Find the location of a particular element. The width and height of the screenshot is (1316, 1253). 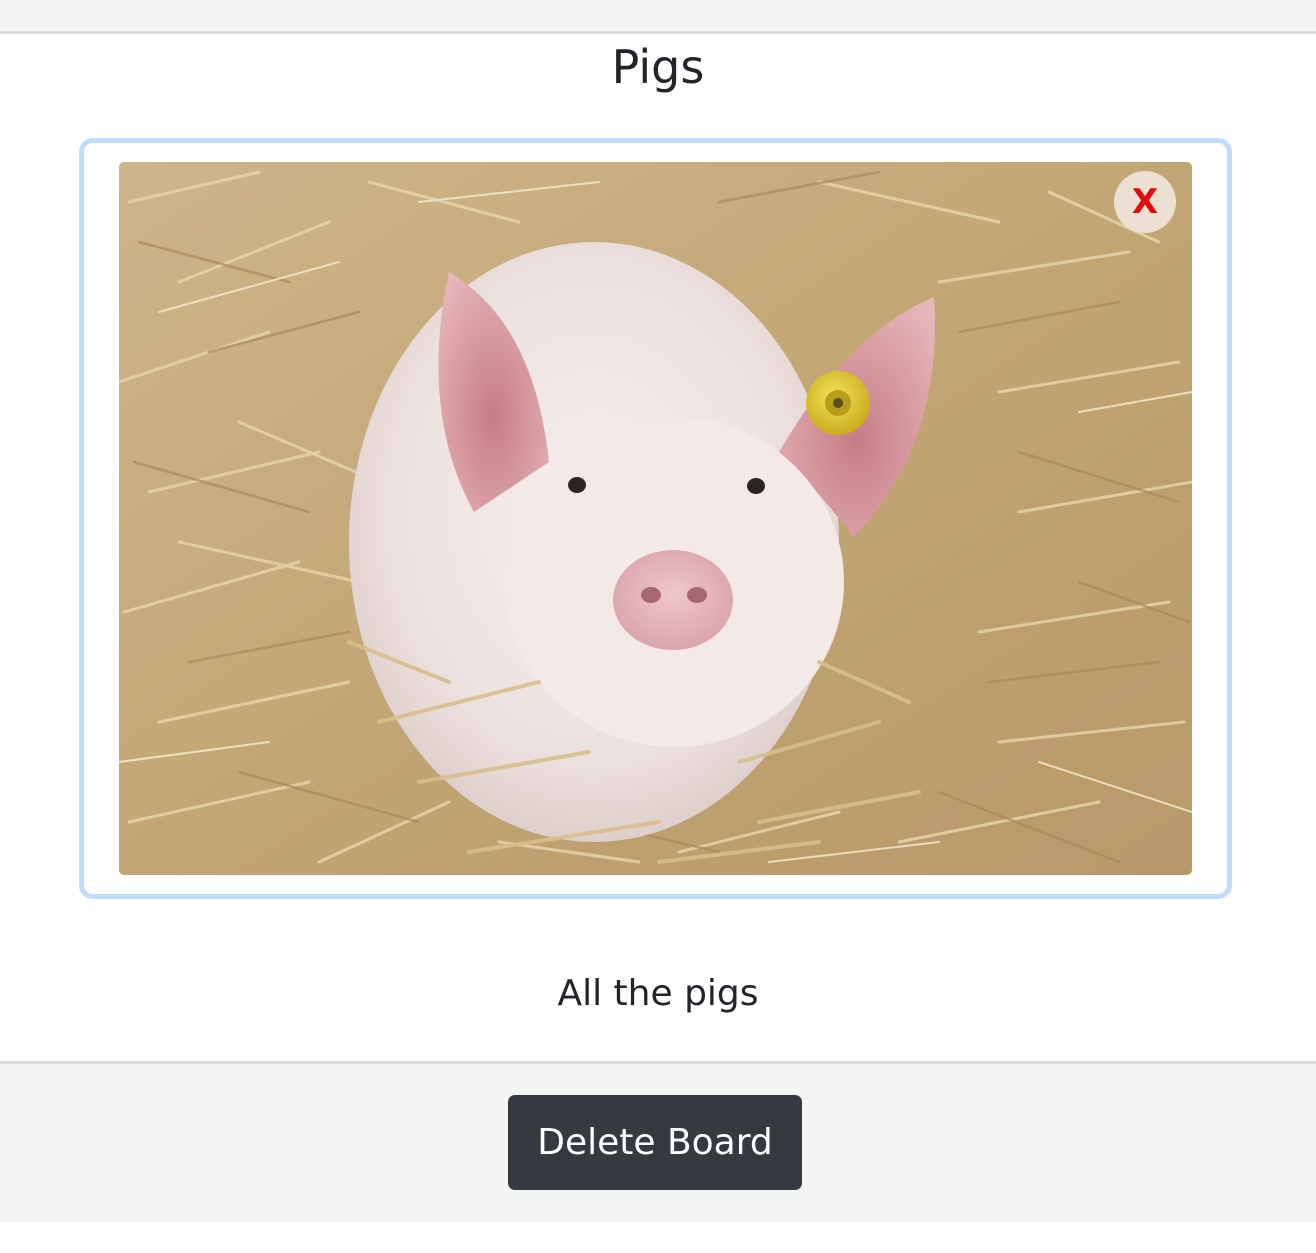

board-description: All the pigs is located at coordinates (658, 993).